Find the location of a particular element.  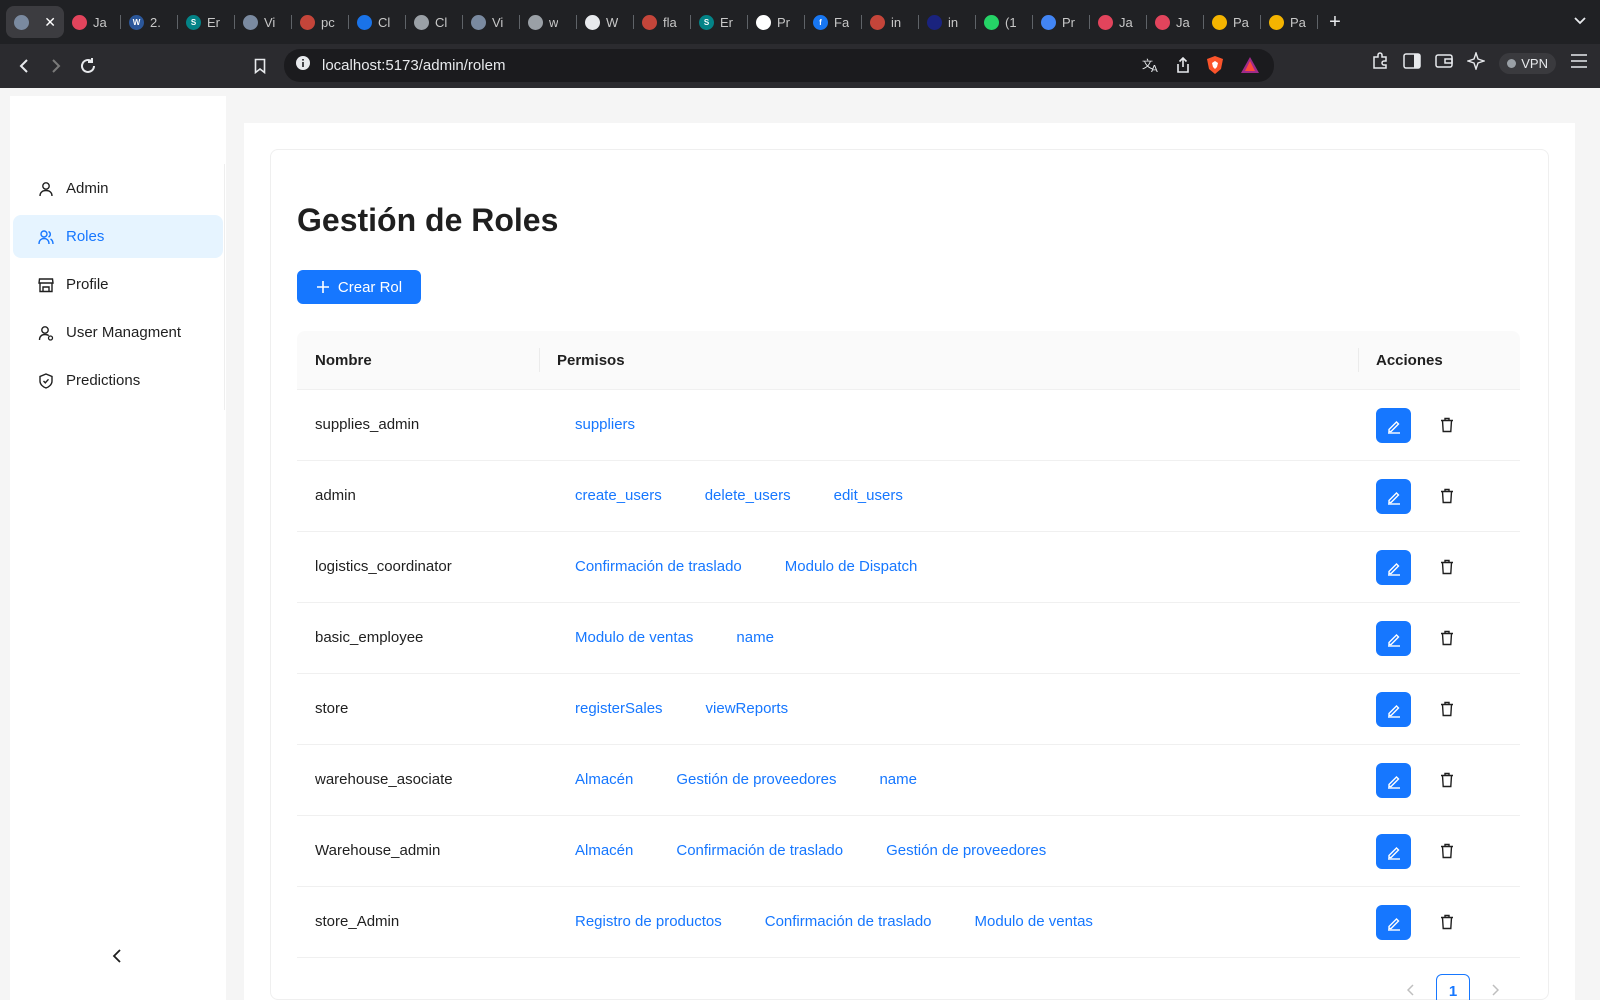

browser-tab: f Fa is located at coordinates (833, 22).